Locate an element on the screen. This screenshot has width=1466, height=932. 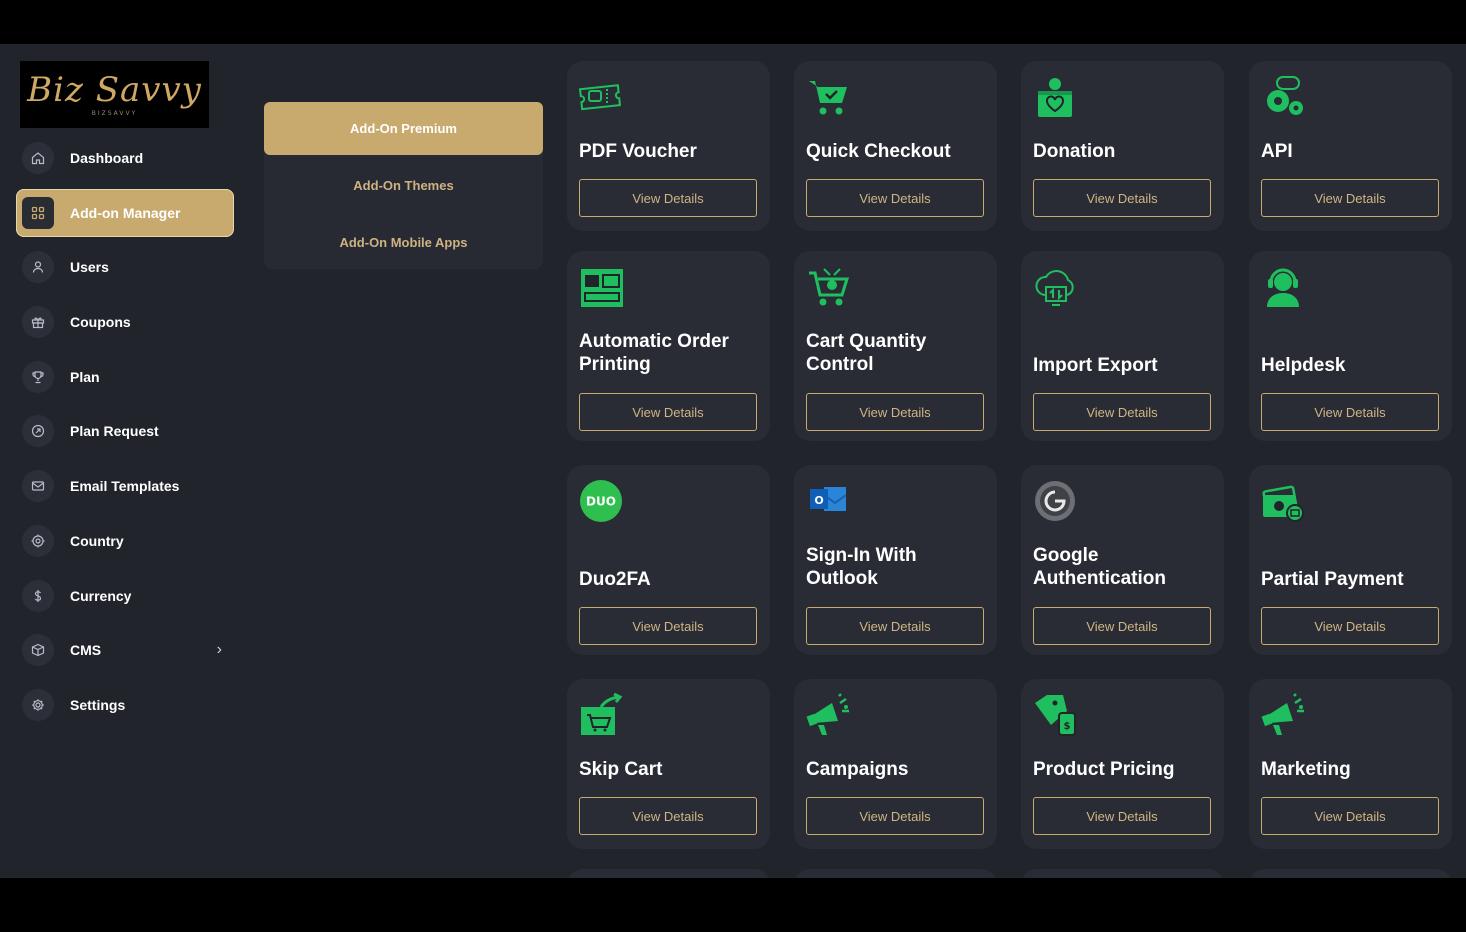
brand-logo: Biz Savvy BIZSAVVY is located at coordinates (114, 94).